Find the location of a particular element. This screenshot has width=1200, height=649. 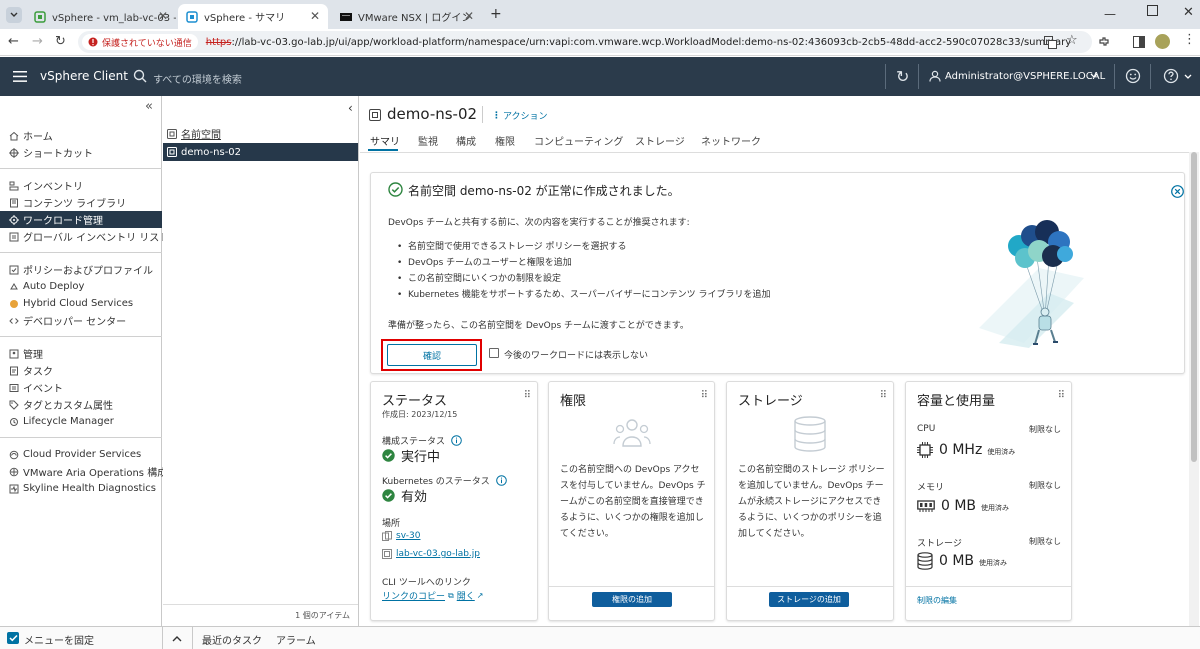

sidebar-item-label: Auto Deploy is located at coordinates (54, 286).